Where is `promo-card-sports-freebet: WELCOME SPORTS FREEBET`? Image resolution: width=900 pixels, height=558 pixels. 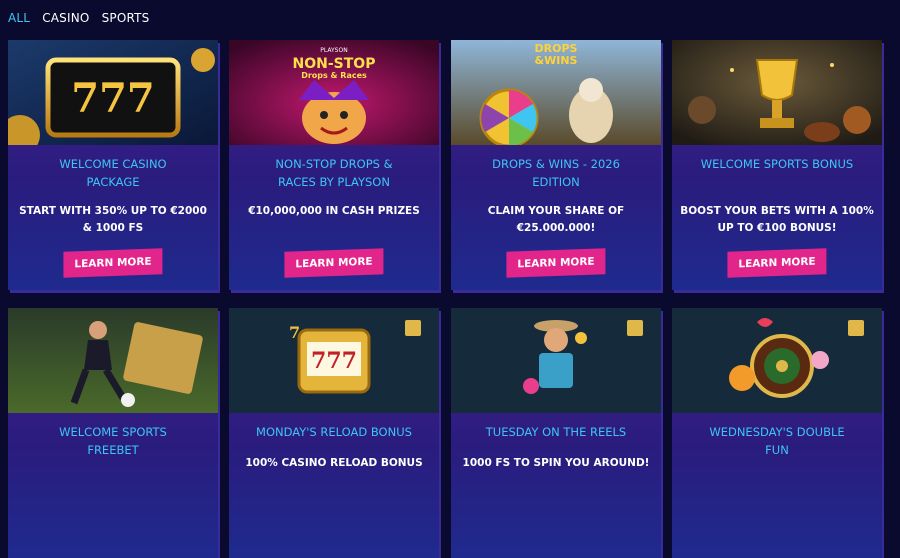
promo-card-sports-freebet: WELCOME SPORTS FREEBET is located at coordinates (113, 433).